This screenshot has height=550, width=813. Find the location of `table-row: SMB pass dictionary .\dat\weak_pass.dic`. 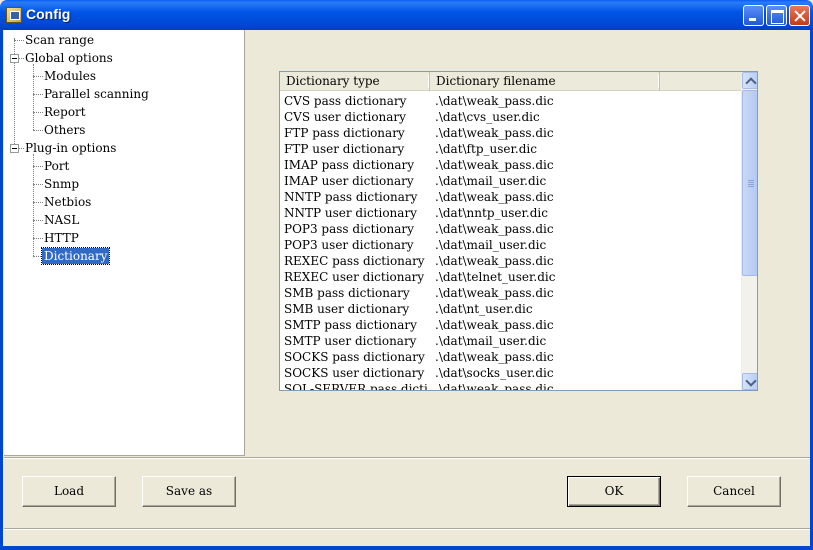

table-row: SMB pass dictionary .\dat\weak_pass.dic is located at coordinates (510, 293).